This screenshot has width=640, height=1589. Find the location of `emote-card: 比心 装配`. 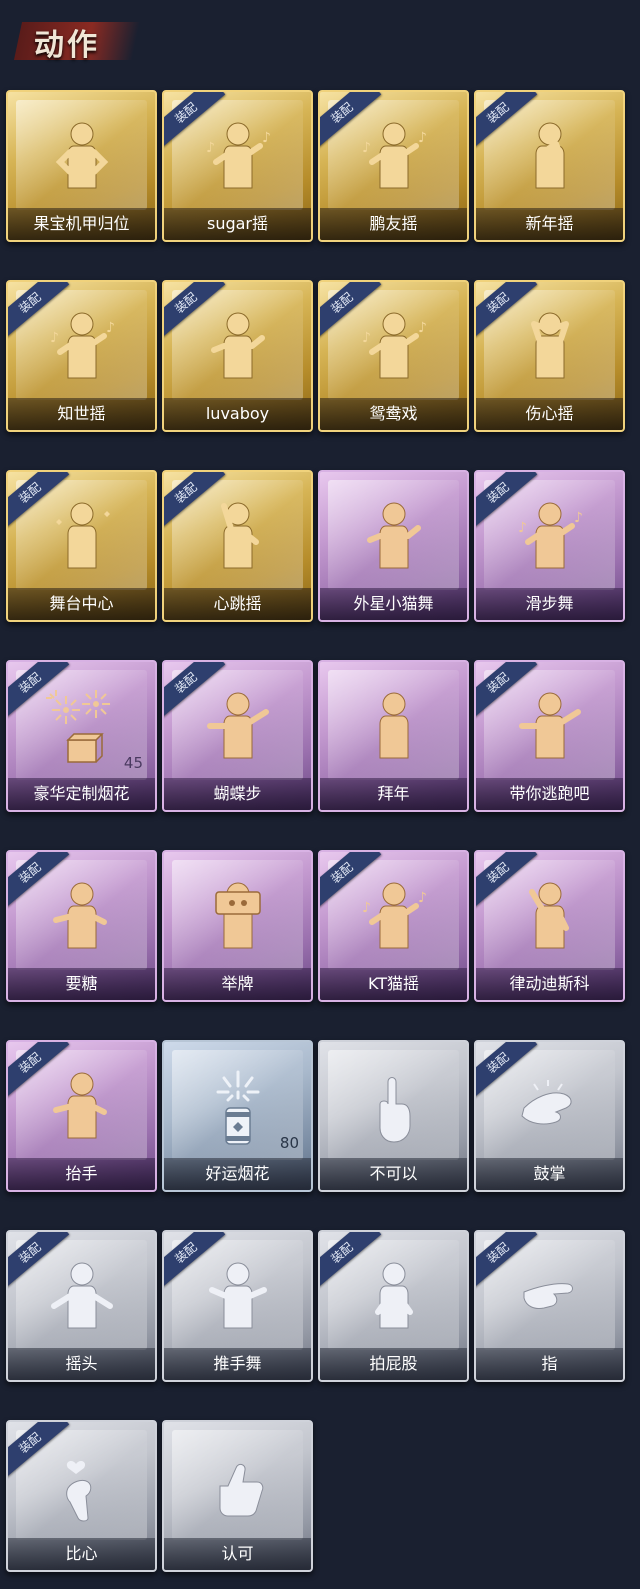

emote-card: 比心 装配 is located at coordinates (81, 1496).